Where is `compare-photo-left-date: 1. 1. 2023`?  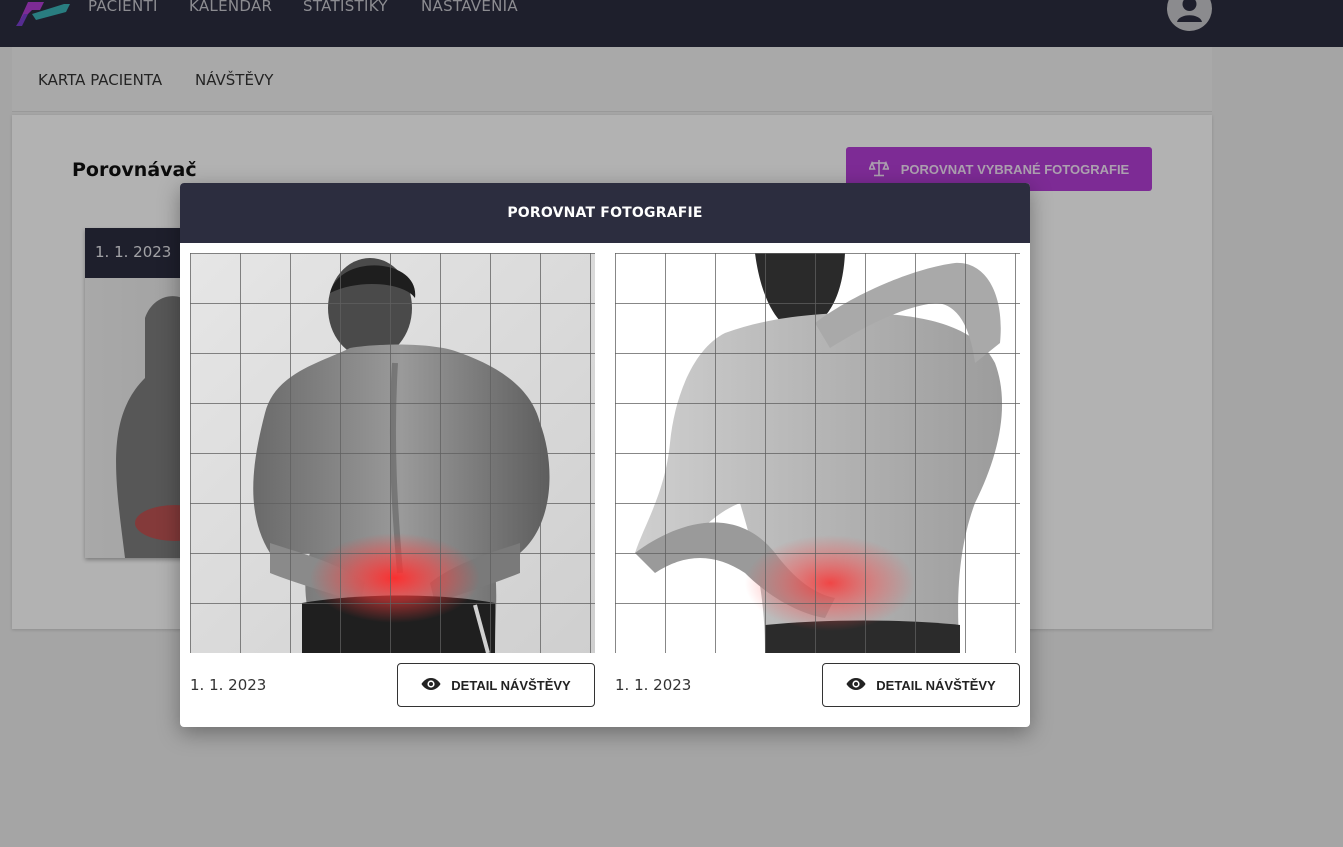 compare-photo-left-date: 1. 1. 2023 is located at coordinates (228, 685).